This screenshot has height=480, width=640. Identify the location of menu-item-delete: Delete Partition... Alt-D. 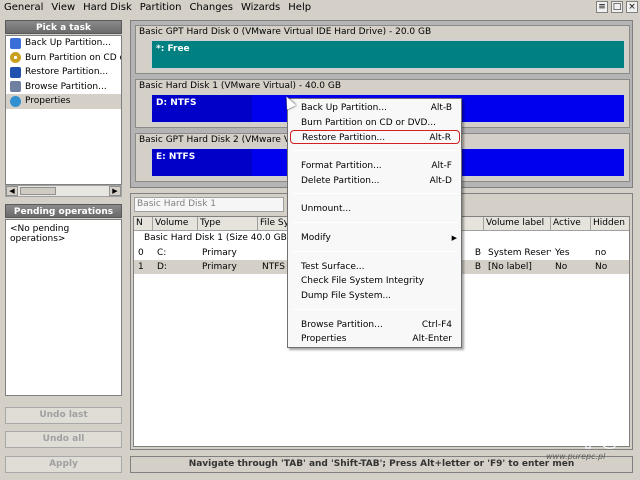
(375, 181).